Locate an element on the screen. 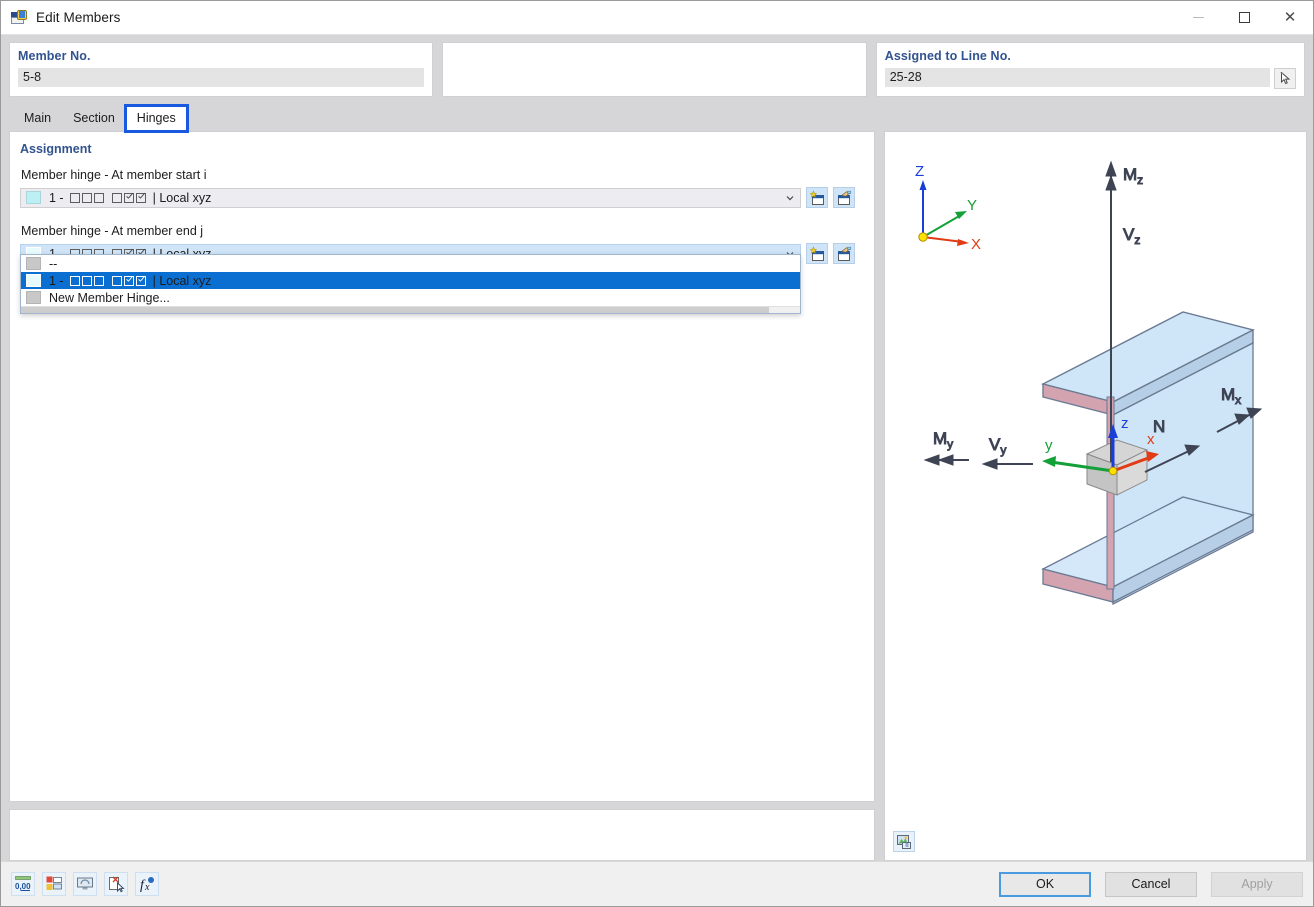 The image size is (1314, 907). hinge-start-label: Member hinge - At member start i is located at coordinates (114, 175).